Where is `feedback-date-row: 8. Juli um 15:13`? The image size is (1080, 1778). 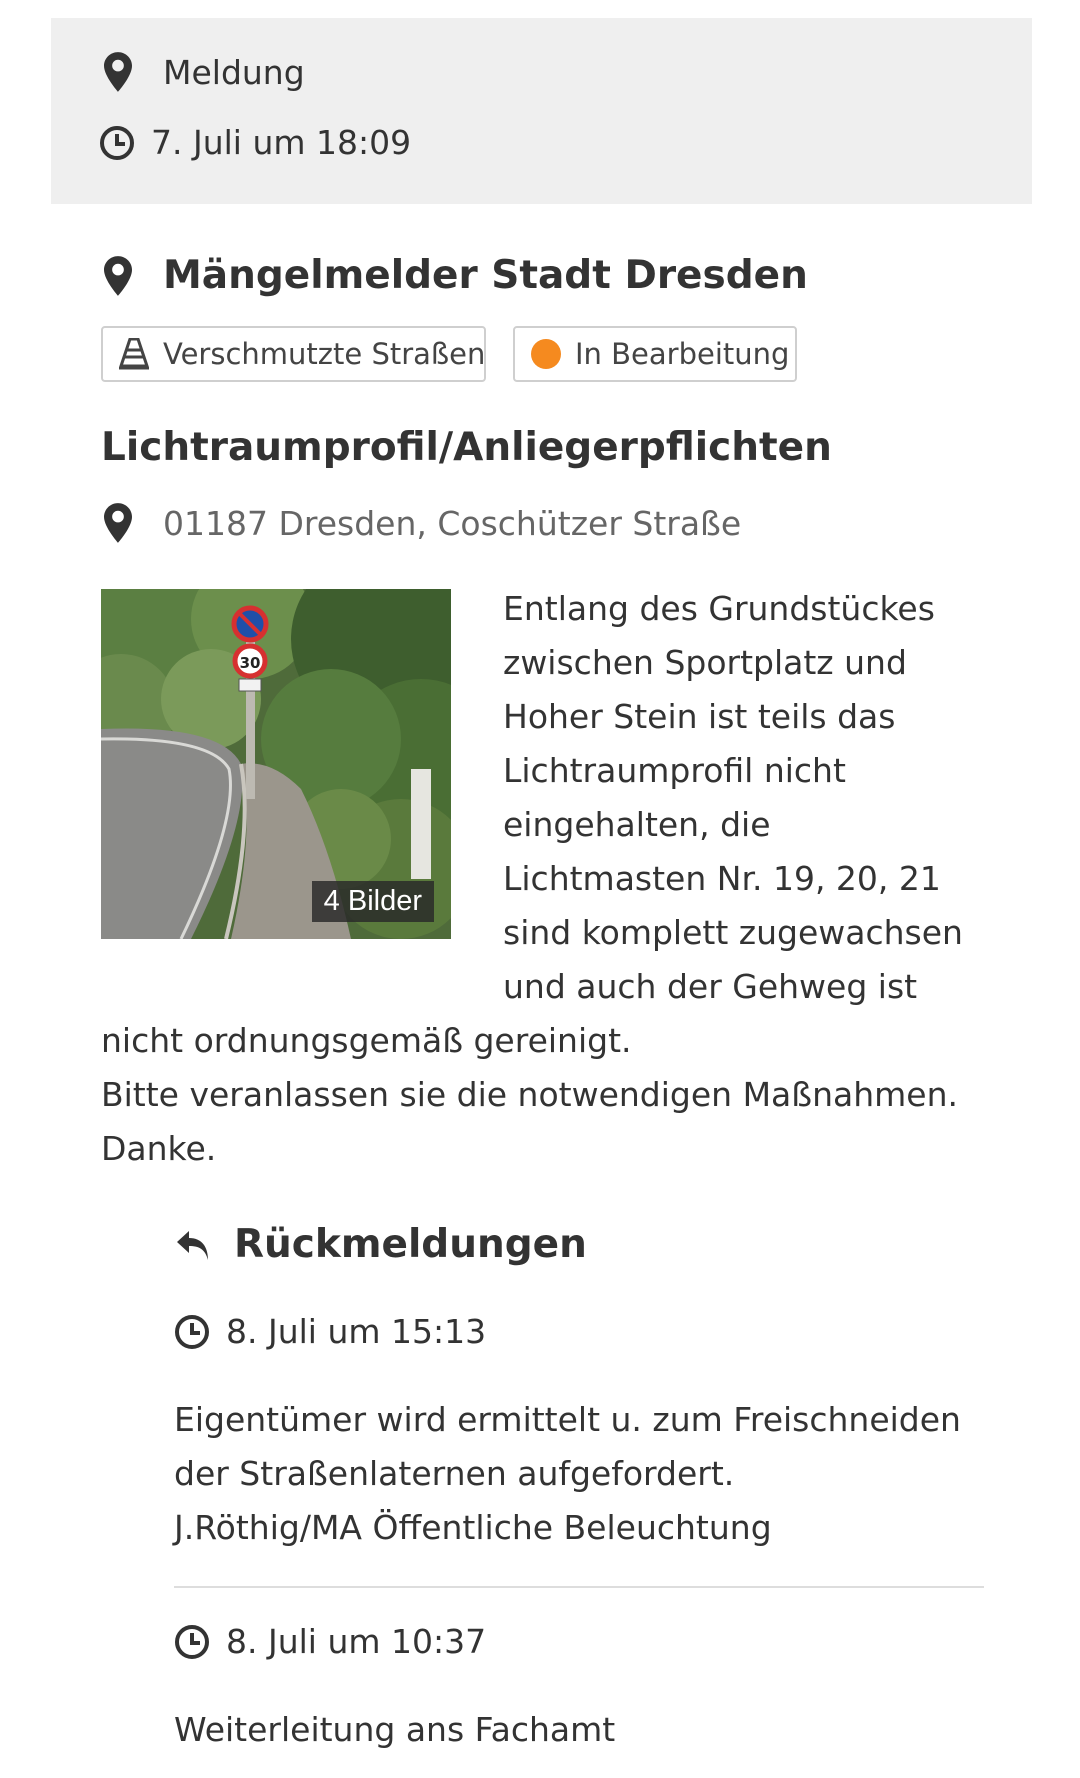 feedback-date-row: 8. Juli um 15:13 is located at coordinates (330, 1331).